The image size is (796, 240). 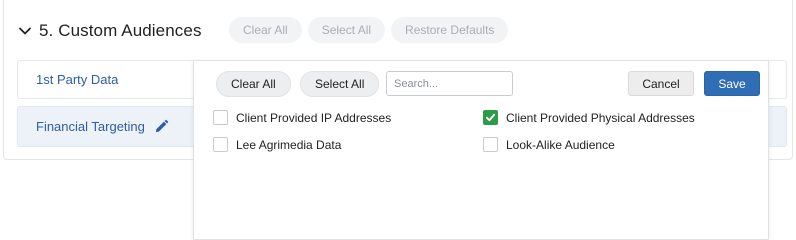 I want to click on header-restore-defaults-button: Restore Defaults, so click(x=450, y=30).